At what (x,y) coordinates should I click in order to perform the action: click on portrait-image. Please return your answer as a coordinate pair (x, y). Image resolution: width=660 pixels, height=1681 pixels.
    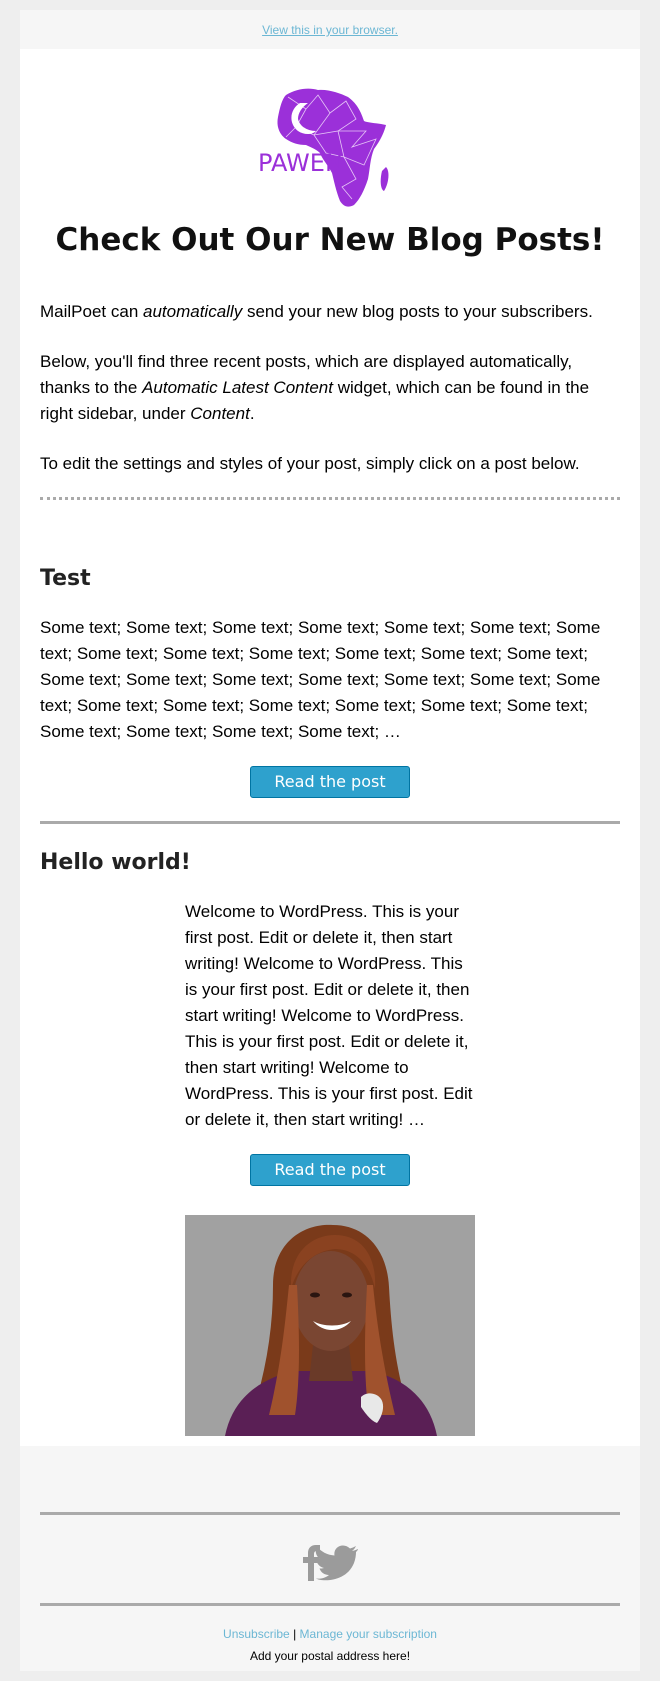
    Looking at the image, I should click on (330, 1325).